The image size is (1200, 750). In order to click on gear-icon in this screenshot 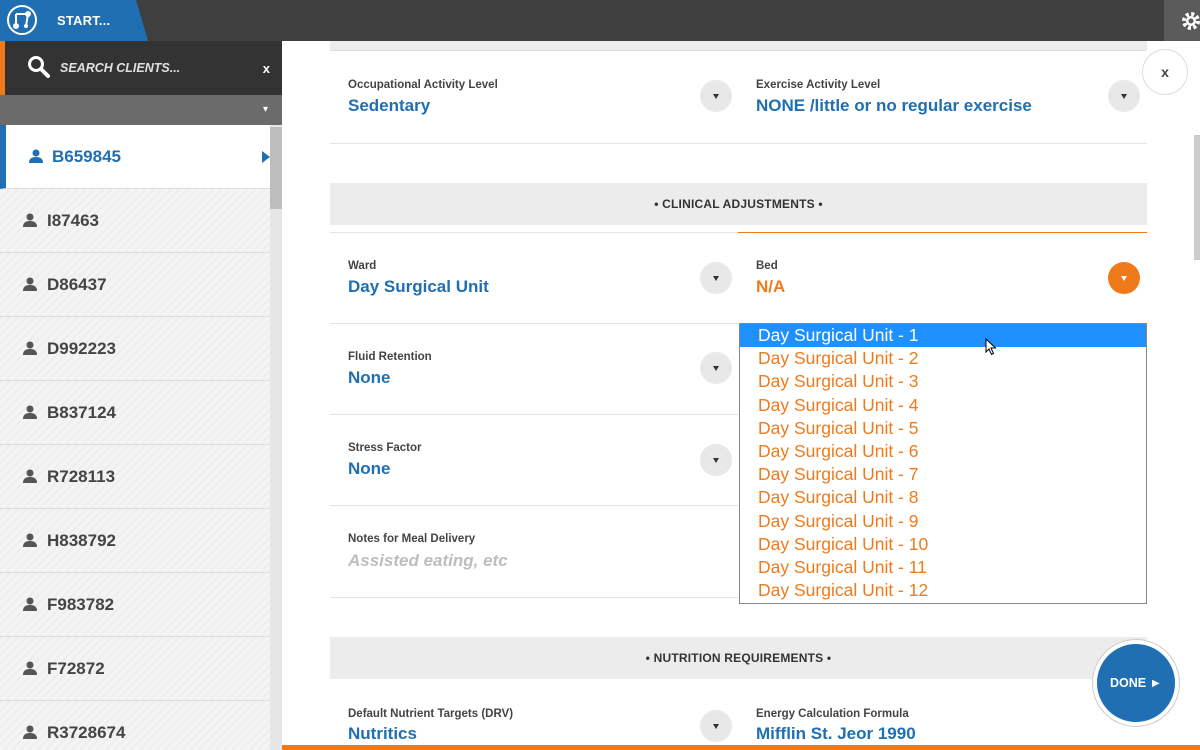, I will do `click(1191, 21)`.